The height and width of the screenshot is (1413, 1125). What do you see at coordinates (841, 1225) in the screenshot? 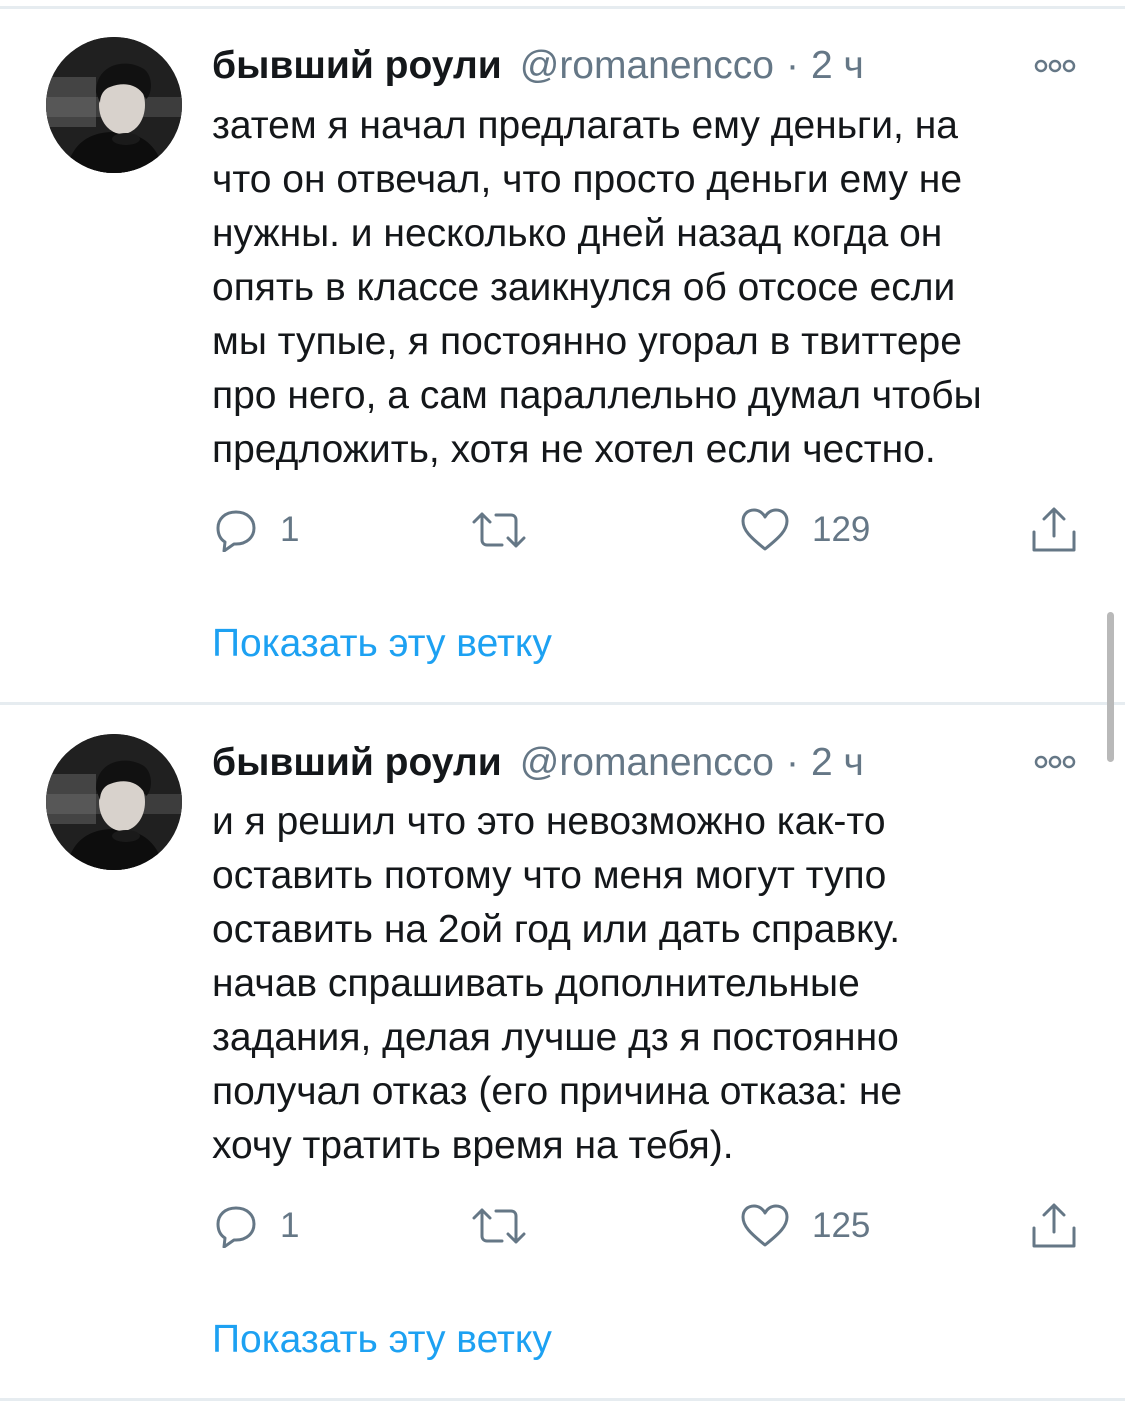
I see `like-count: 125` at bounding box center [841, 1225].